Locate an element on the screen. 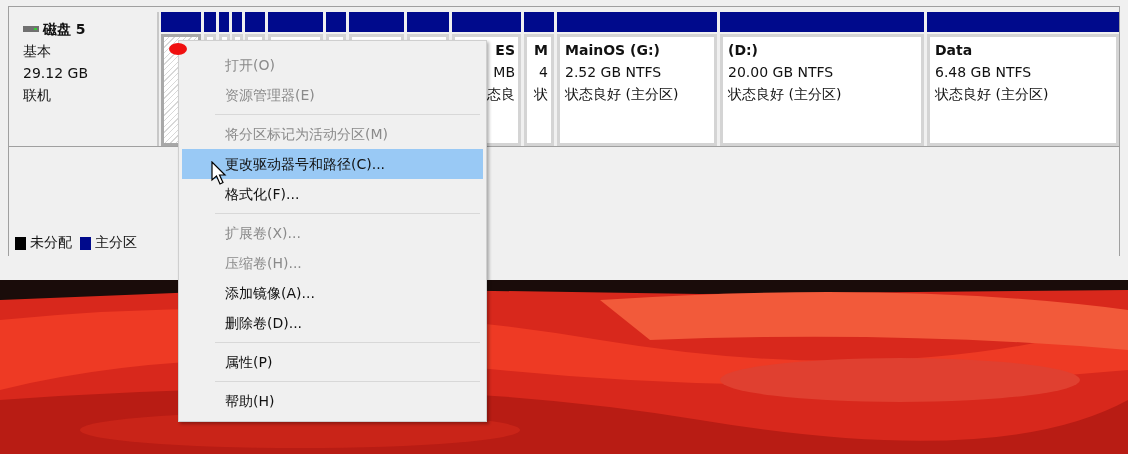 Image resolution: width=1128 pixels, height=454 pixels. disk-name: 磁盘 5 is located at coordinates (64, 29).